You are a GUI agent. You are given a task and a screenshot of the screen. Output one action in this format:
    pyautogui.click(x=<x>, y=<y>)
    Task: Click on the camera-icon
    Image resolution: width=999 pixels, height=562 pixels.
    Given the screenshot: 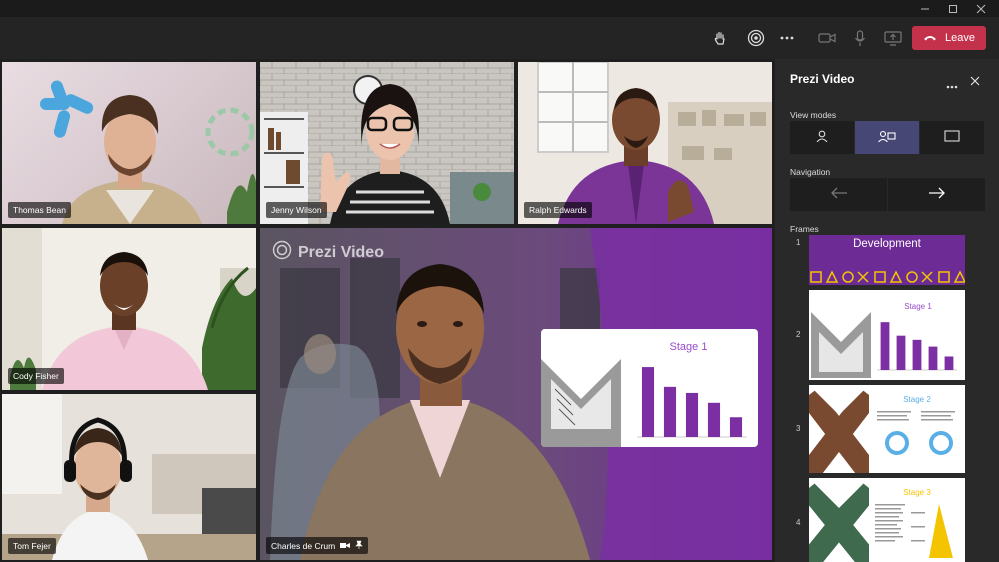 What is the action you would take?
    pyautogui.click(x=827, y=38)
    